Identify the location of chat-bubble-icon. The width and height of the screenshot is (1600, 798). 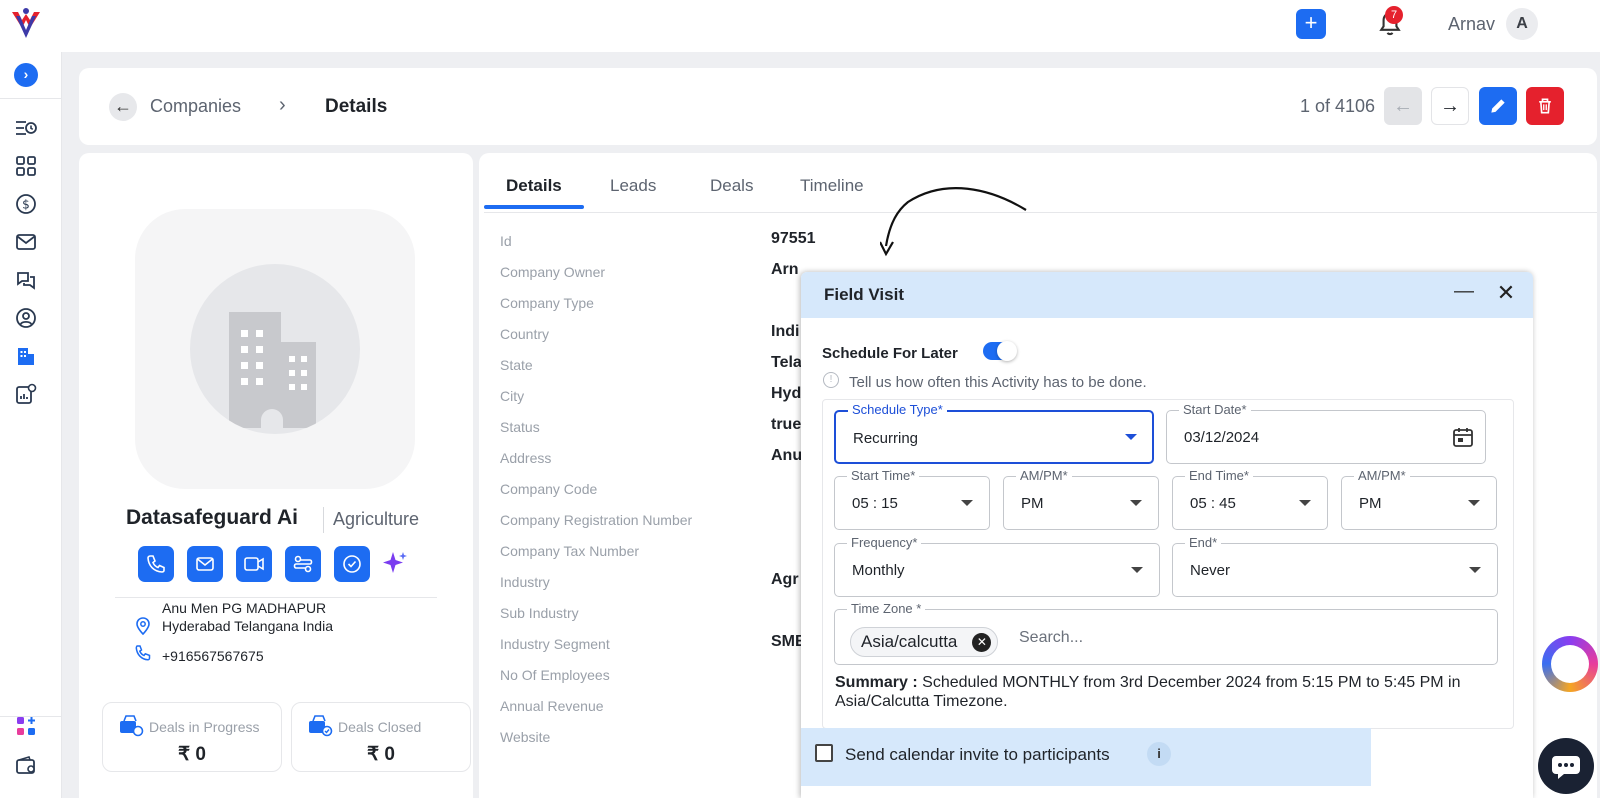
(1566, 767).